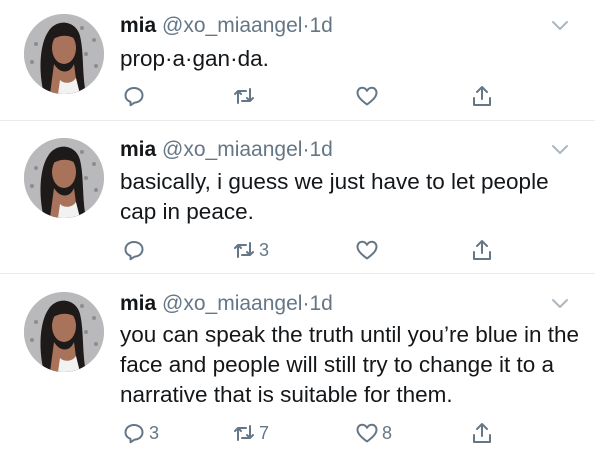  What do you see at coordinates (264, 250) in the screenshot?
I see `retweet-count: 3` at bounding box center [264, 250].